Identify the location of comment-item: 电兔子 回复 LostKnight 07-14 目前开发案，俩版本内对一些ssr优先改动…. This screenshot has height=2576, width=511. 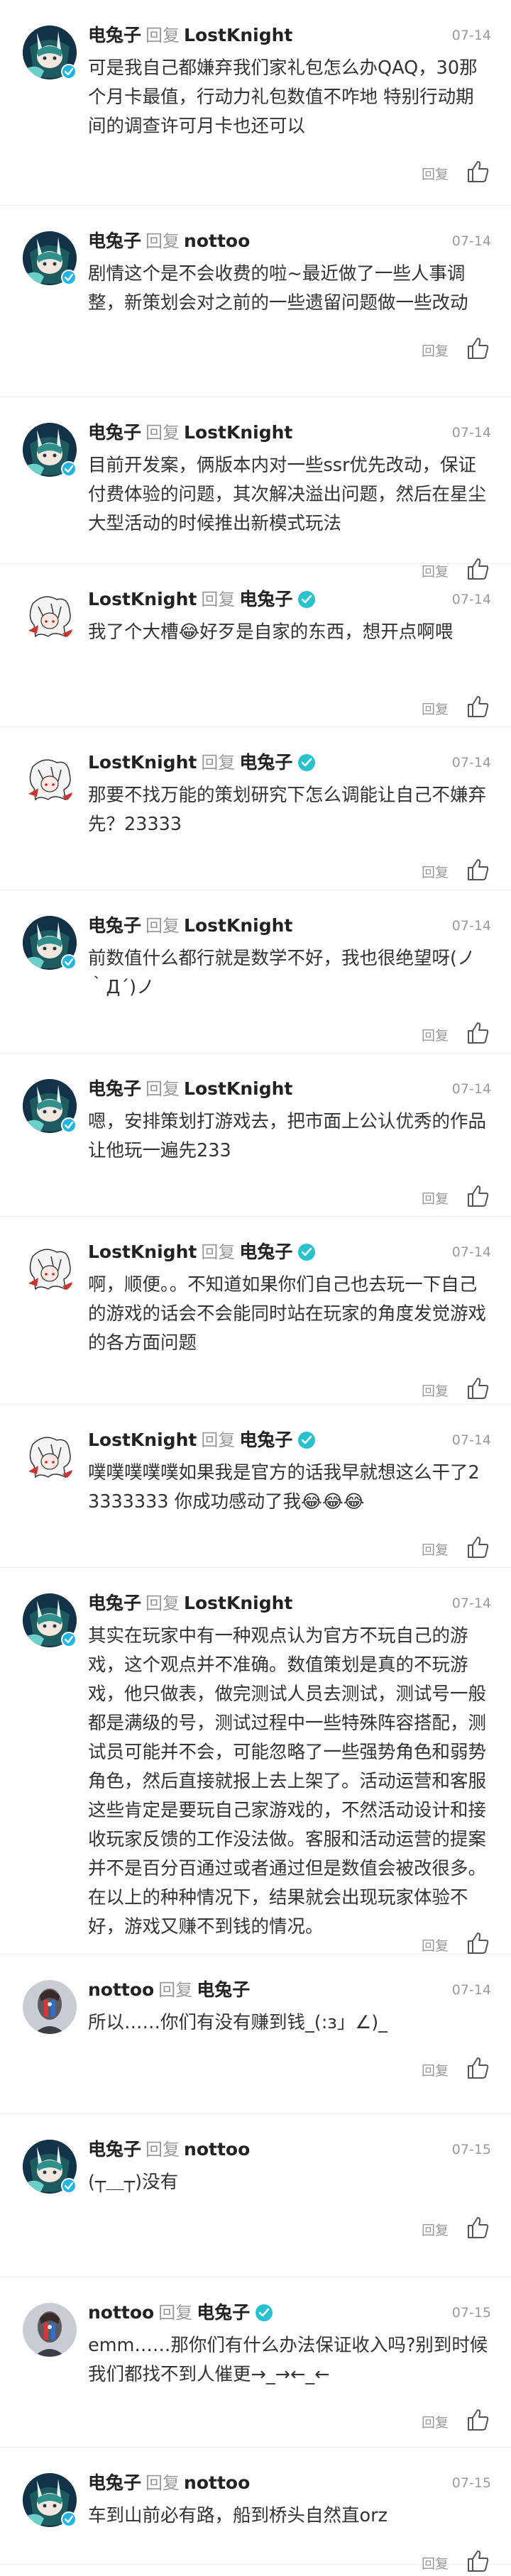
(255, 488).